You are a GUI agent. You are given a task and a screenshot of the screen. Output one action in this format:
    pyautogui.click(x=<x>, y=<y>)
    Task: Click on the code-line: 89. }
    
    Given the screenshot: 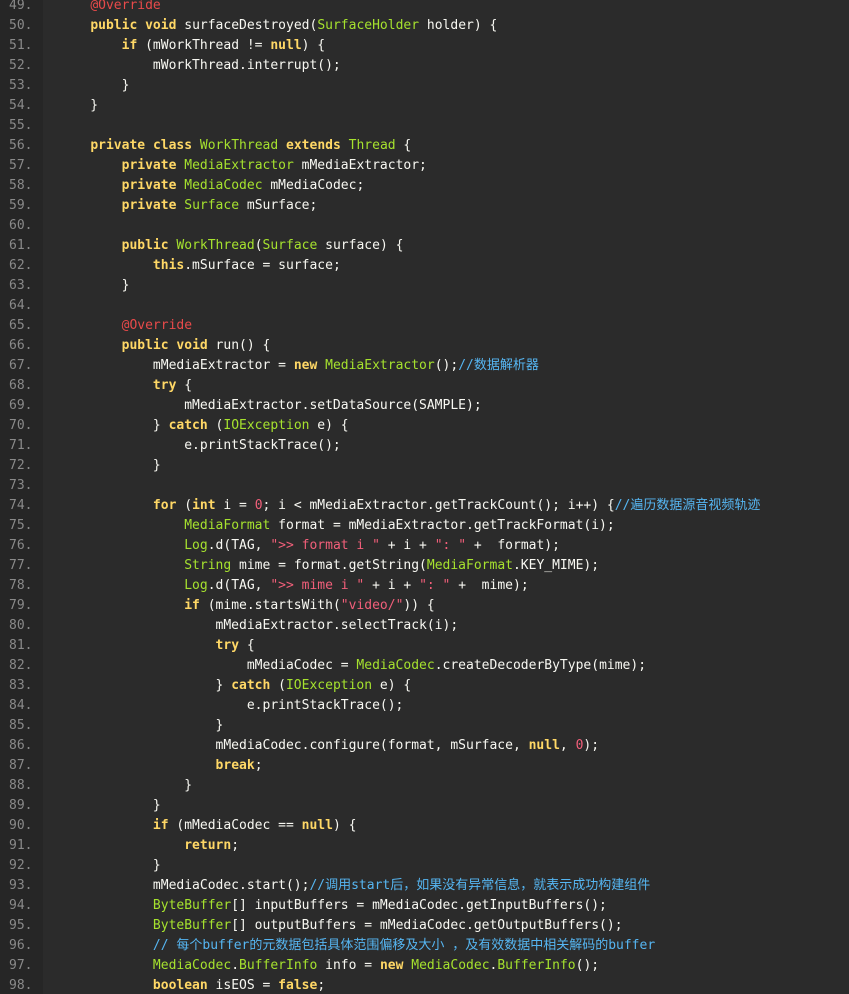 What is the action you would take?
    pyautogui.click(x=424, y=806)
    